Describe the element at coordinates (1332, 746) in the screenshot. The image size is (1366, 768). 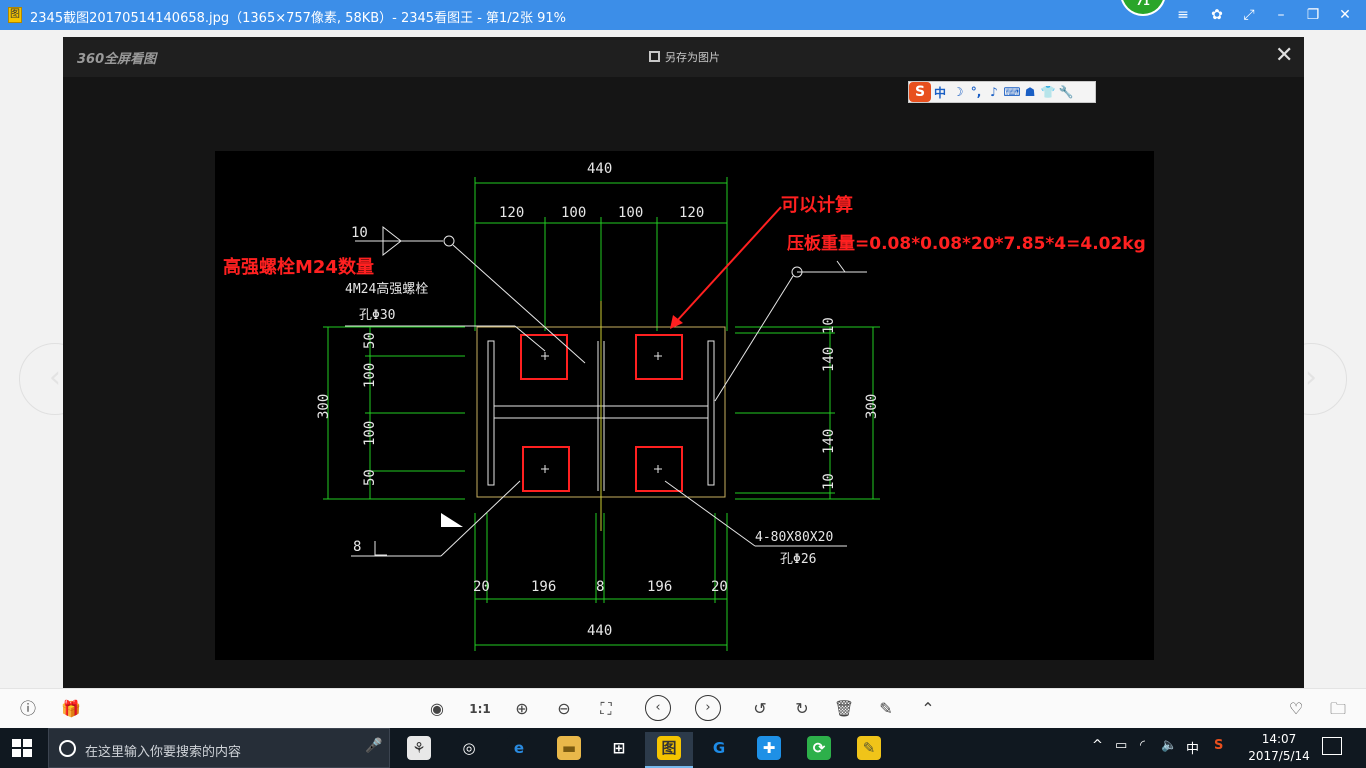
I see `action-center-icon` at that location.